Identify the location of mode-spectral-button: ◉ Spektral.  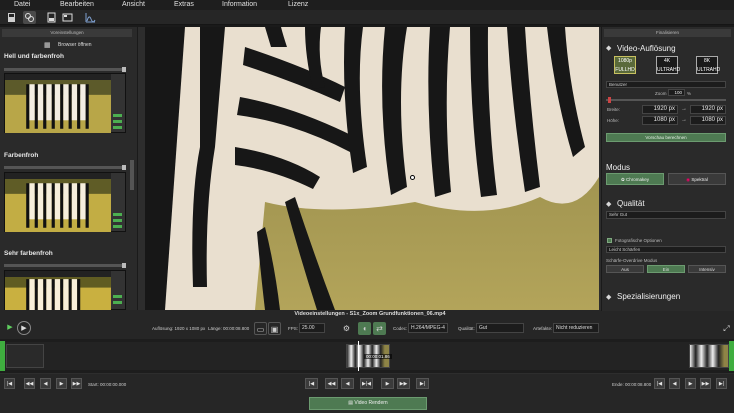
(697, 179).